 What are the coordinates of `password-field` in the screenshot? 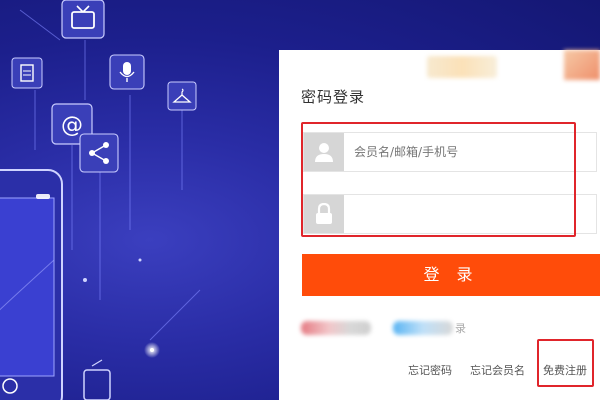 It's located at (450, 214).